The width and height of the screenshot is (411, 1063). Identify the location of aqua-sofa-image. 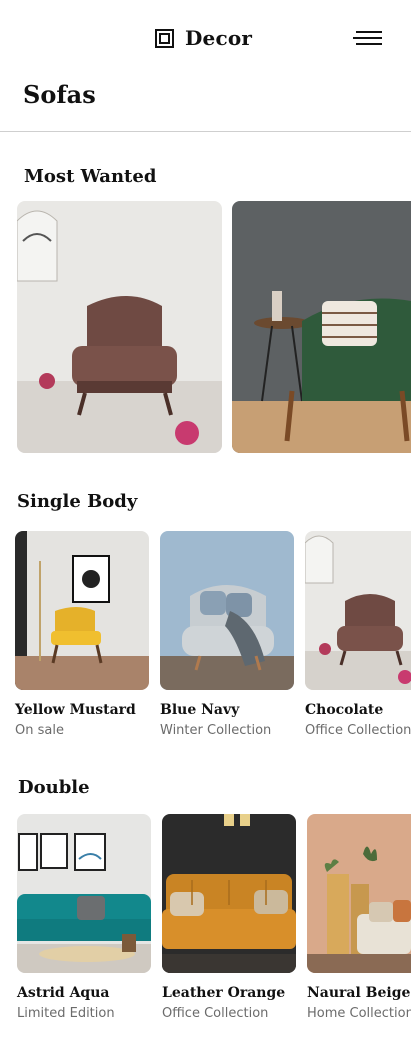
(84, 893).